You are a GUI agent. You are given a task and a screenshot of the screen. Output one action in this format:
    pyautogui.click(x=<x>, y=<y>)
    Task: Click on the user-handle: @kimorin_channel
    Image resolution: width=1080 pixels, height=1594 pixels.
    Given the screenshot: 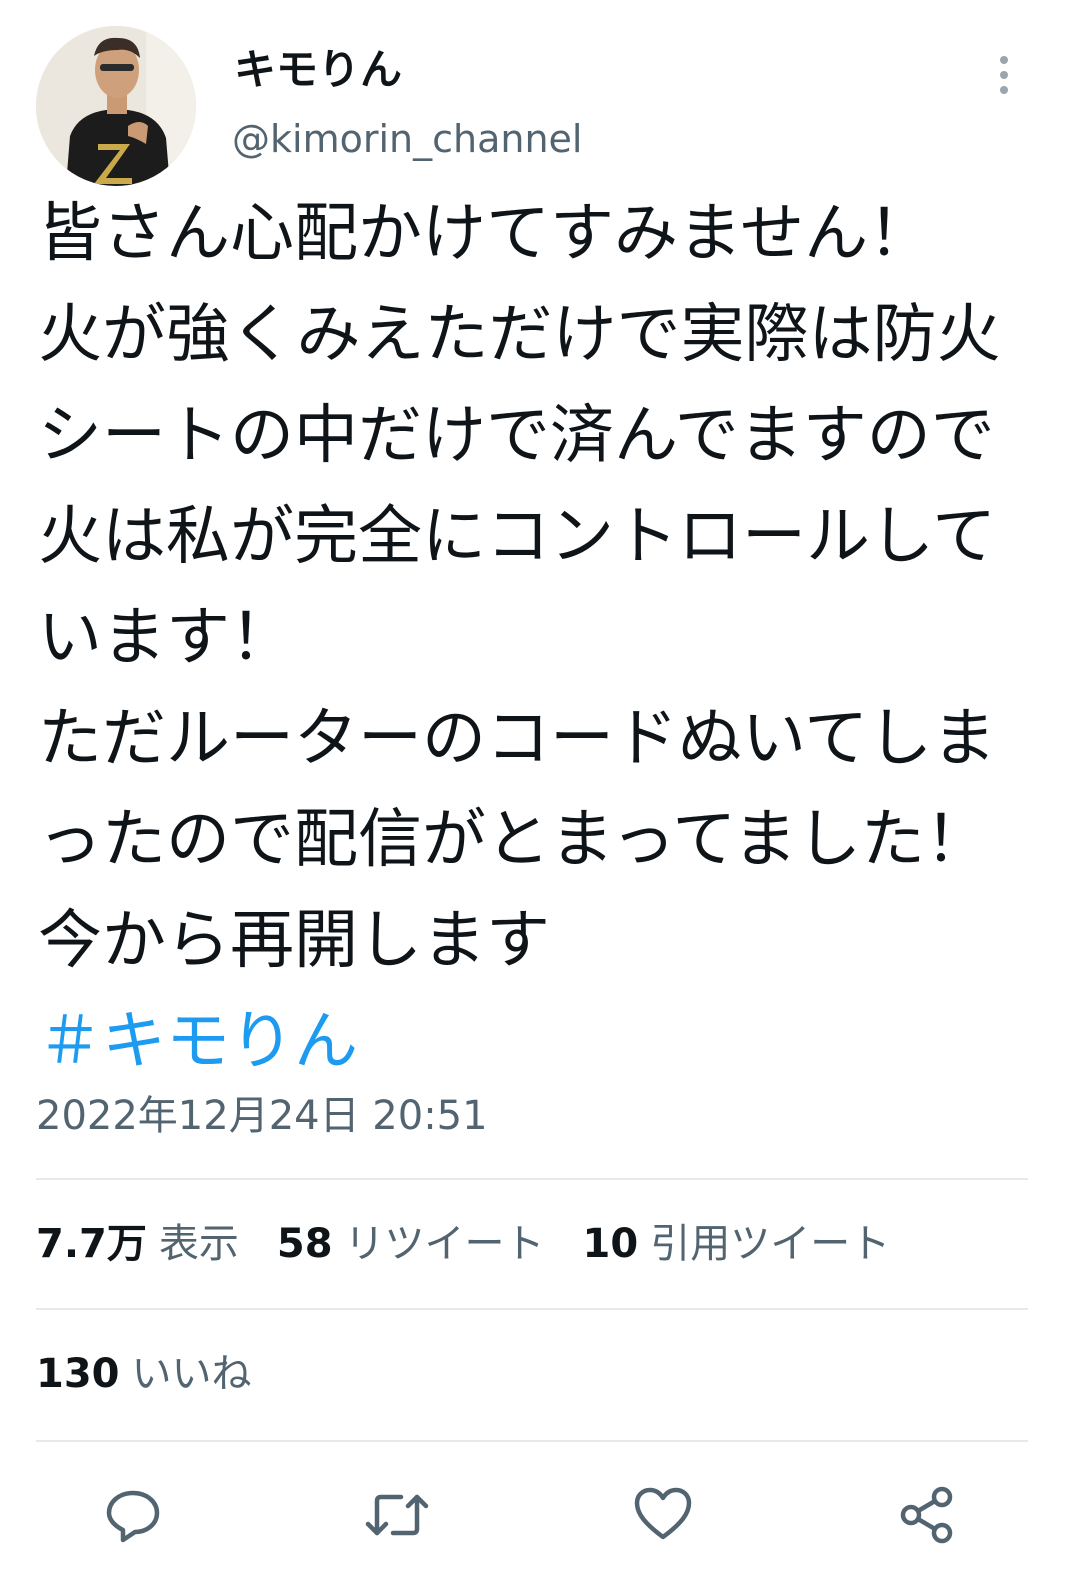 What is the action you would take?
    pyautogui.click(x=407, y=139)
    